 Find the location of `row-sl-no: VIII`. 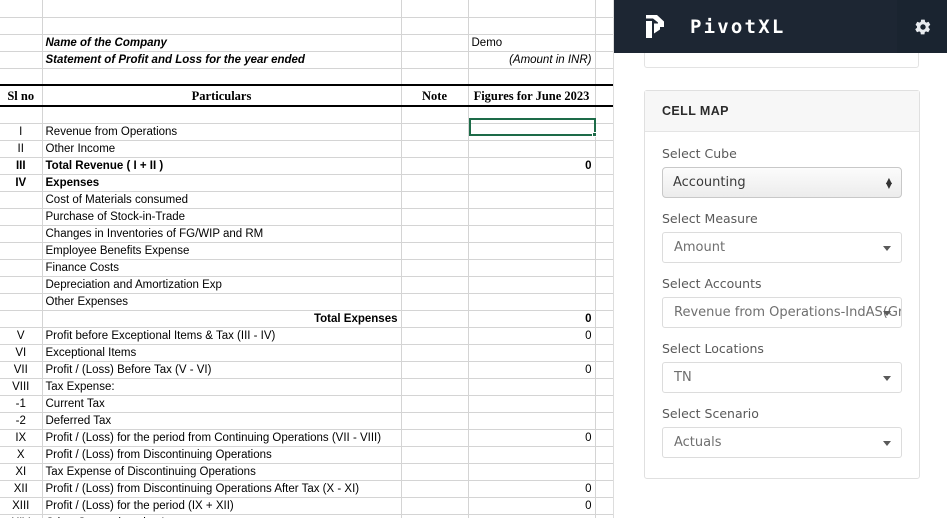

row-sl-no: VIII is located at coordinates (21, 387).